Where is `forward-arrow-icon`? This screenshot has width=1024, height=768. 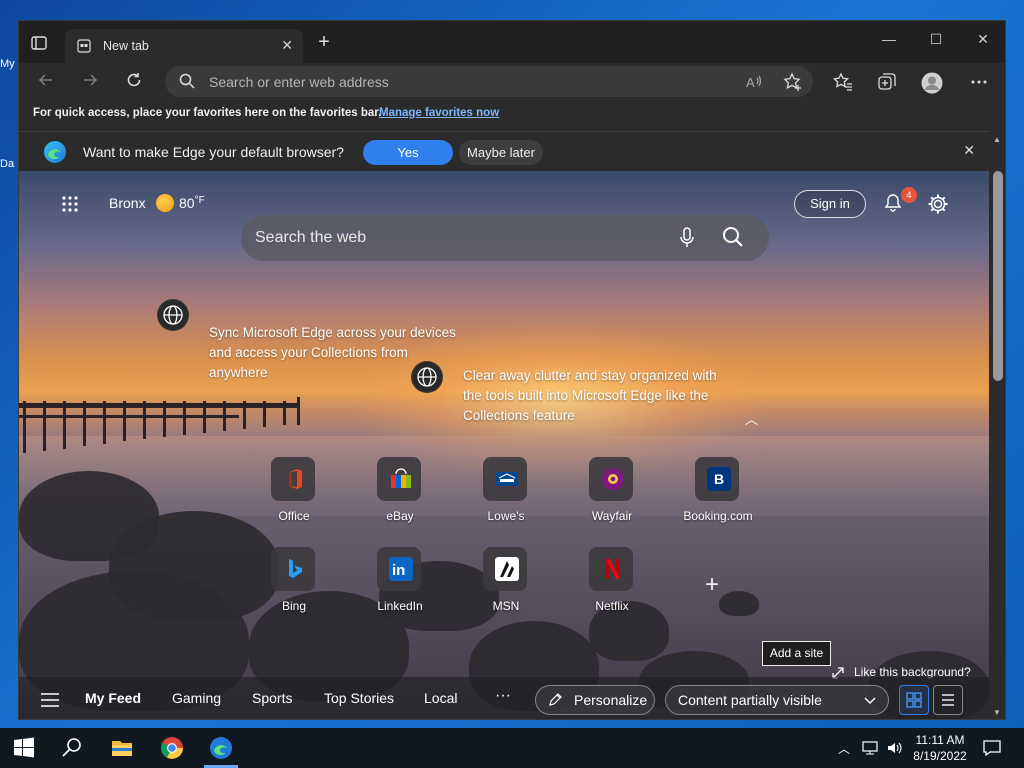
forward-arrow-icon is located at coordinates (91, 80).